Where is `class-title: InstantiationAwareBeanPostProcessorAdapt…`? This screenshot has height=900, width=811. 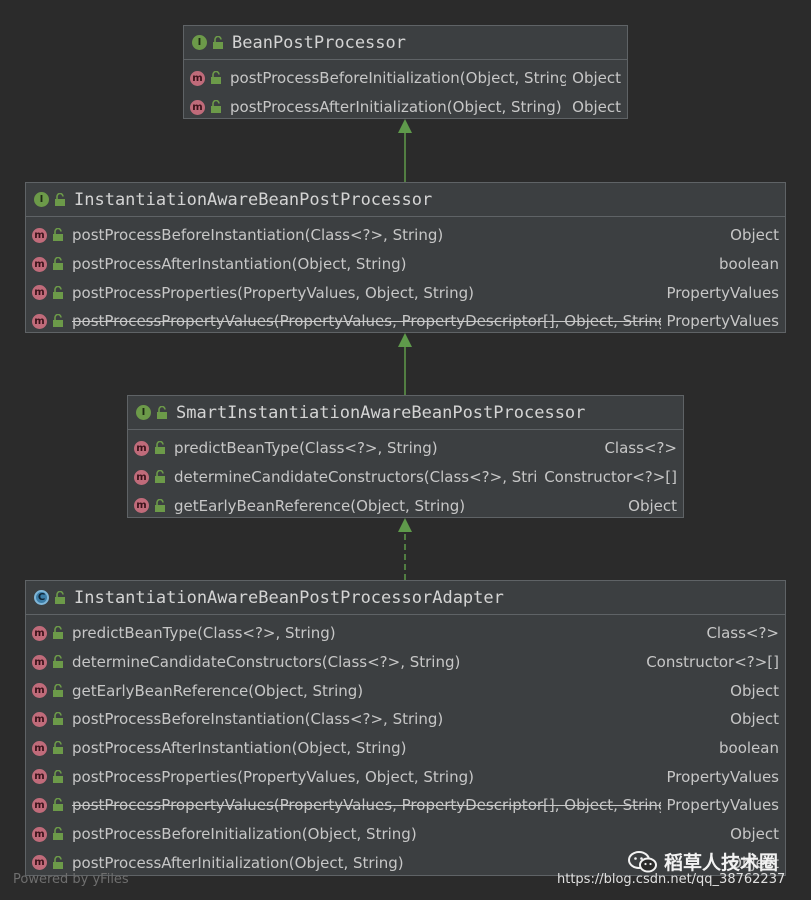
class-title: InstantiationAwareBeanPostProcessorAdapt… is located at coordinates (289, 597).